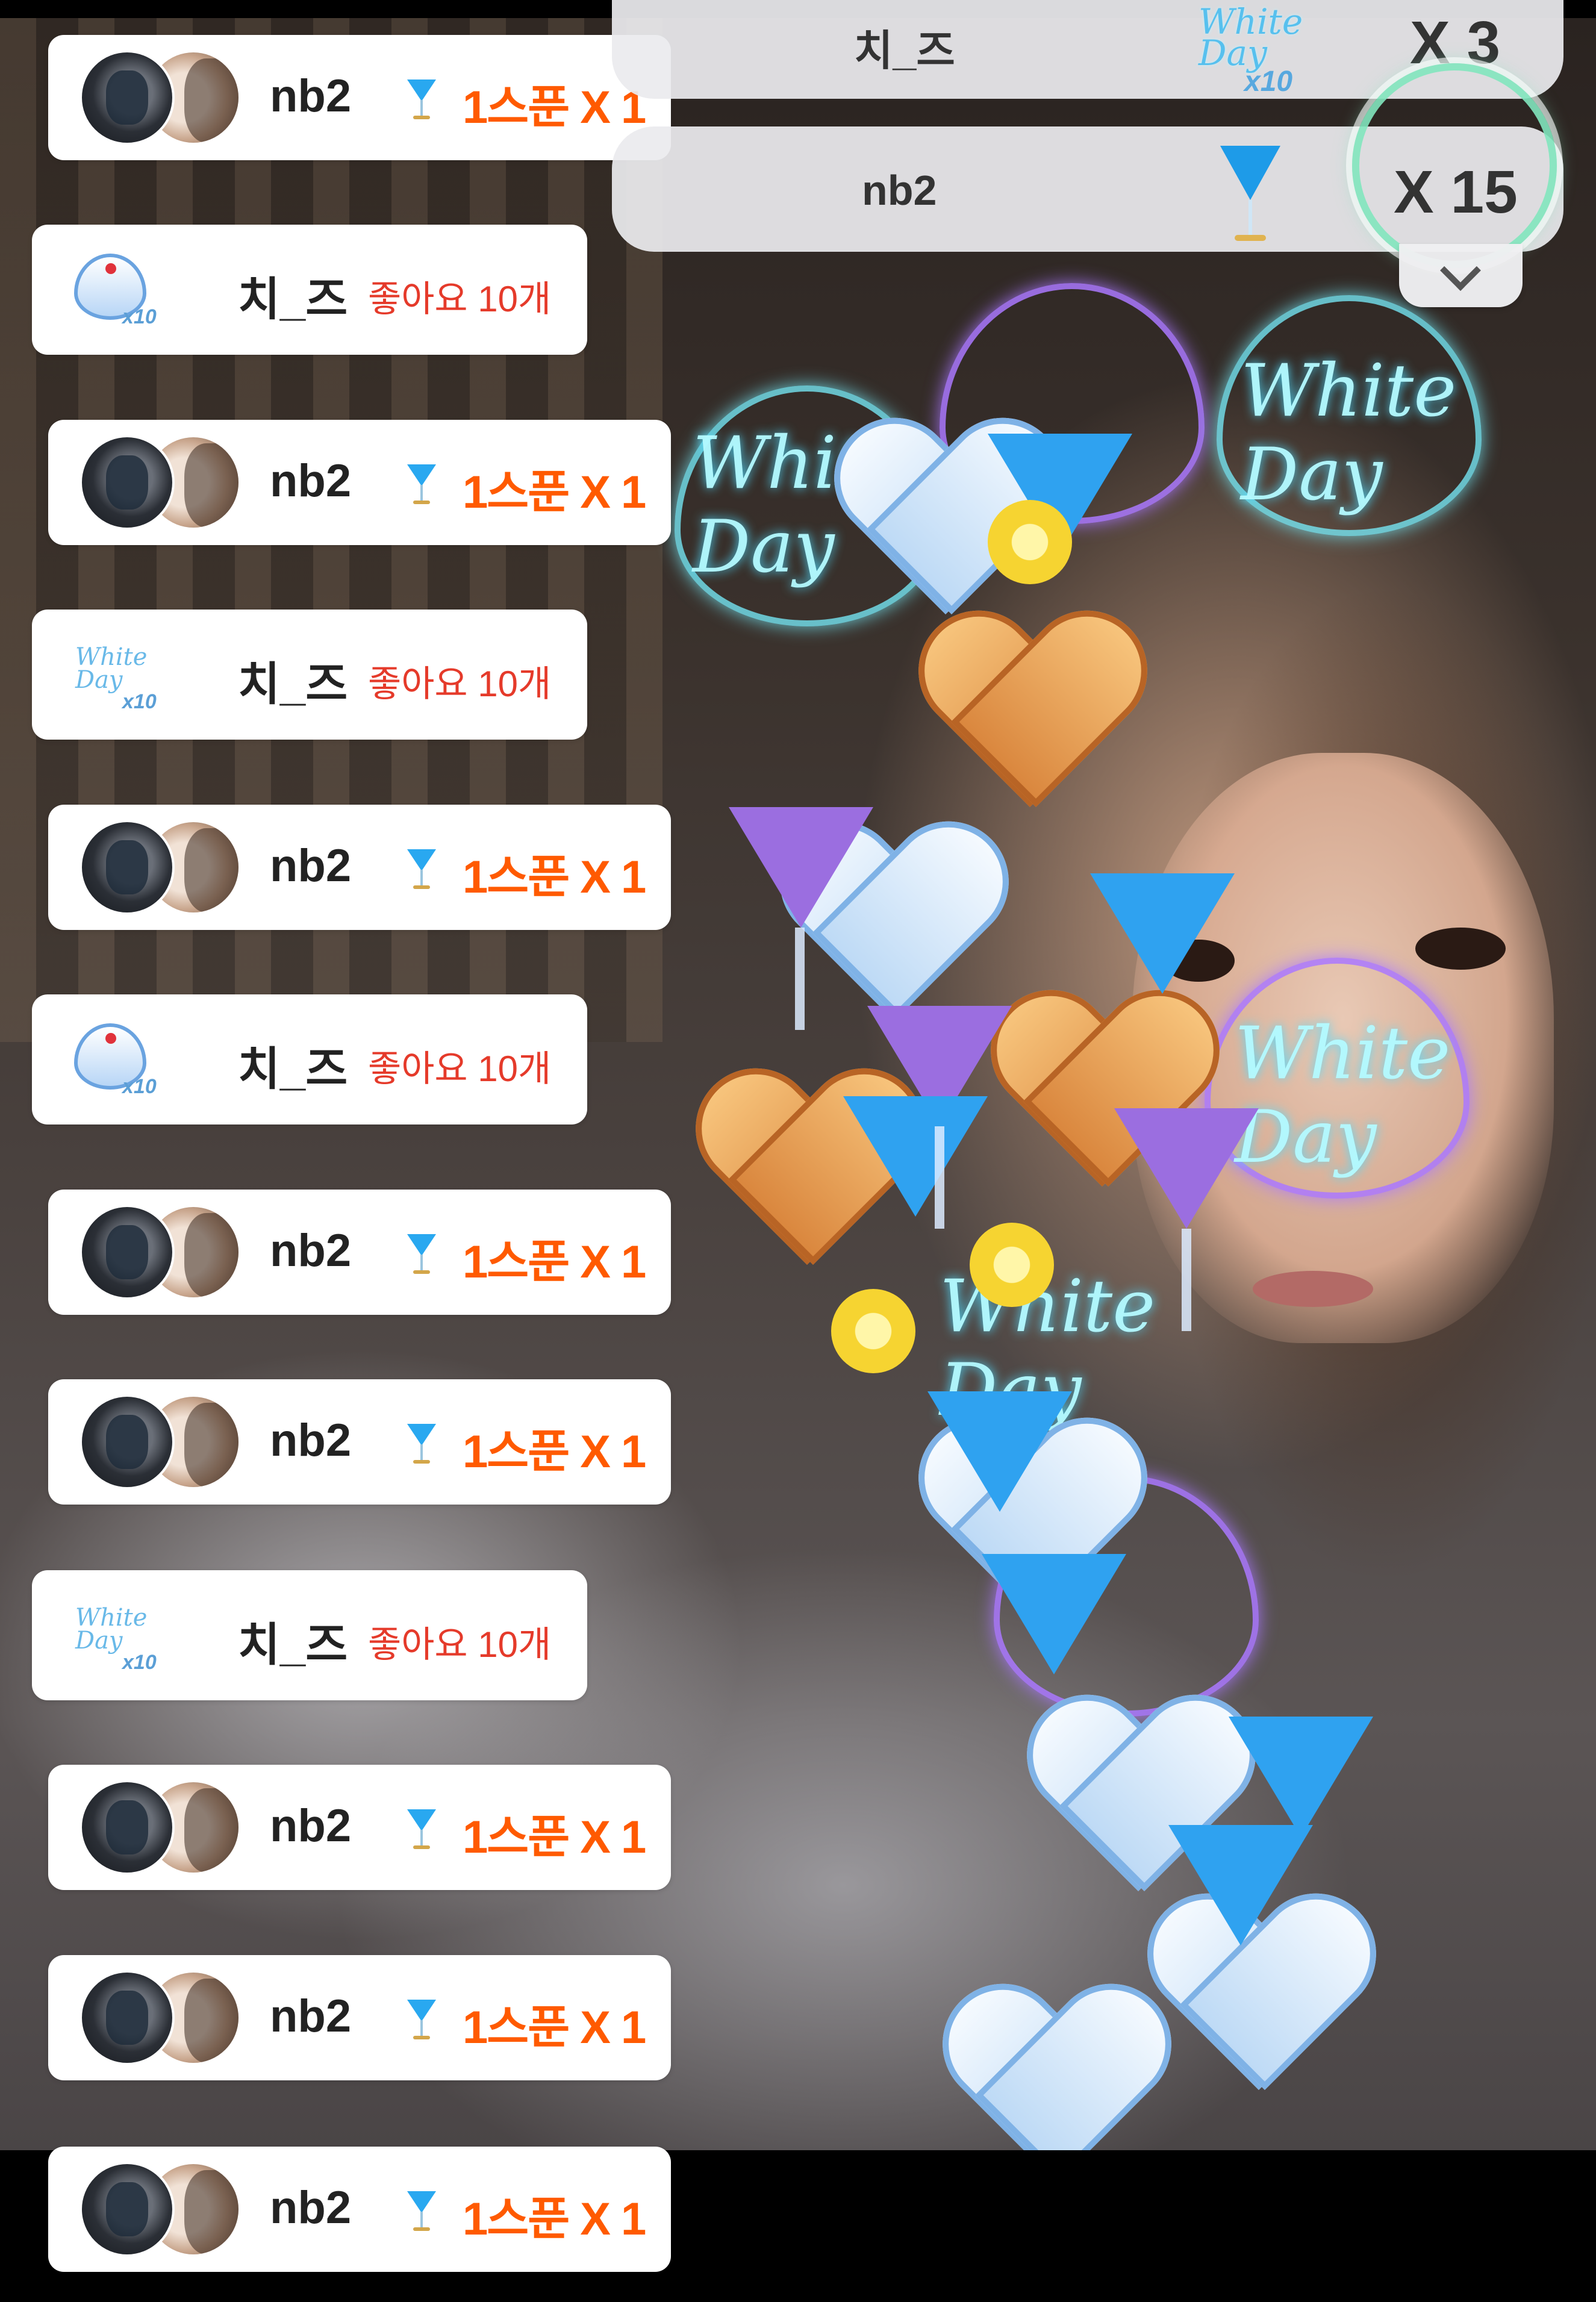 The image size is (1596, 2302). Describe the element at coordinates (1029, 716) in the screenshot. I see `heart-cookie-icon` at that location.